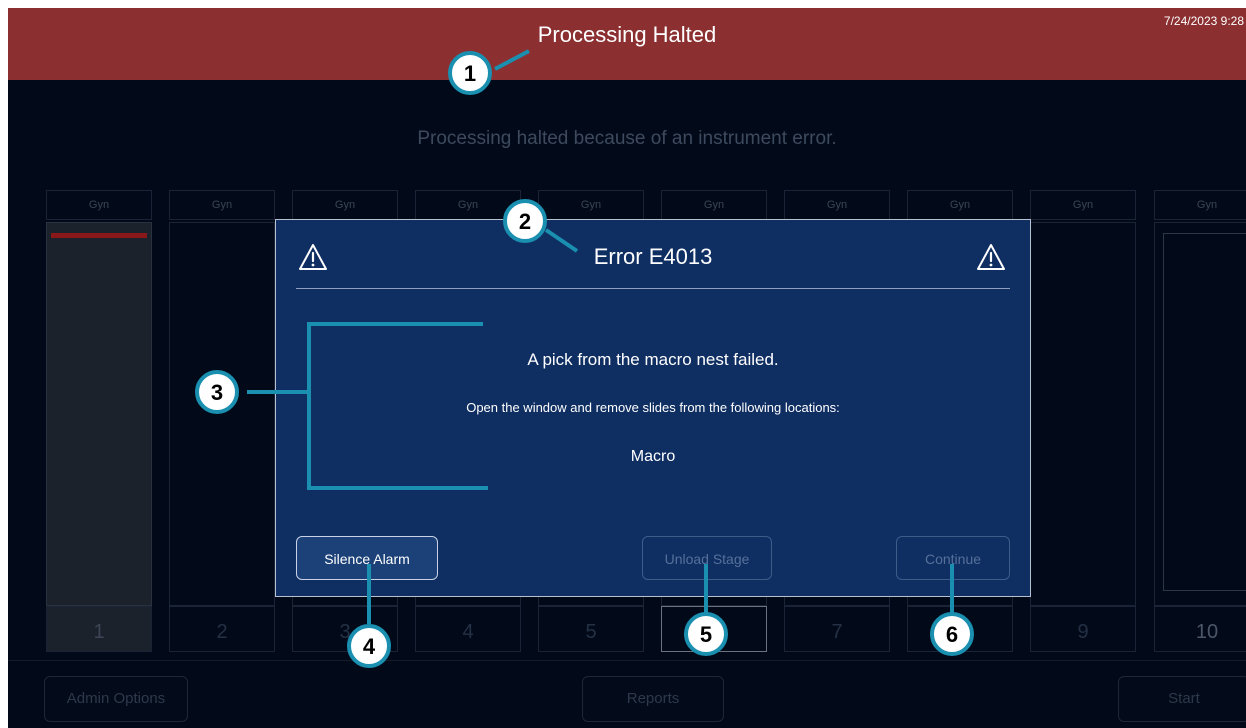 Image resolution: width=1246 pixels, height=728 pixels. I want to click on bay-number: 1, so click(99, 629).